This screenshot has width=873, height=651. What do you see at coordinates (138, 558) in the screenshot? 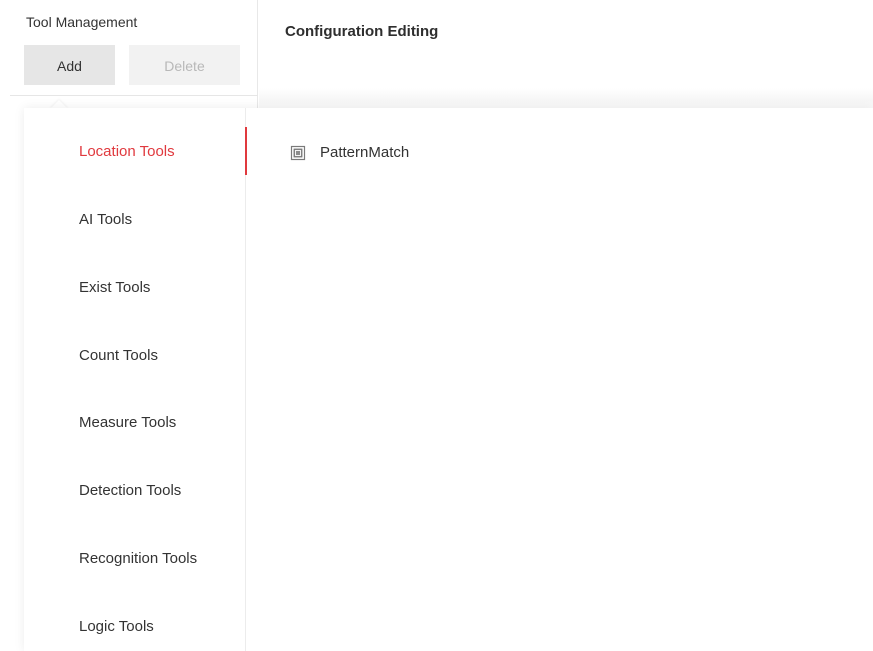
I see `category-label: Recognition Tools` at bounding box center [138, 558].